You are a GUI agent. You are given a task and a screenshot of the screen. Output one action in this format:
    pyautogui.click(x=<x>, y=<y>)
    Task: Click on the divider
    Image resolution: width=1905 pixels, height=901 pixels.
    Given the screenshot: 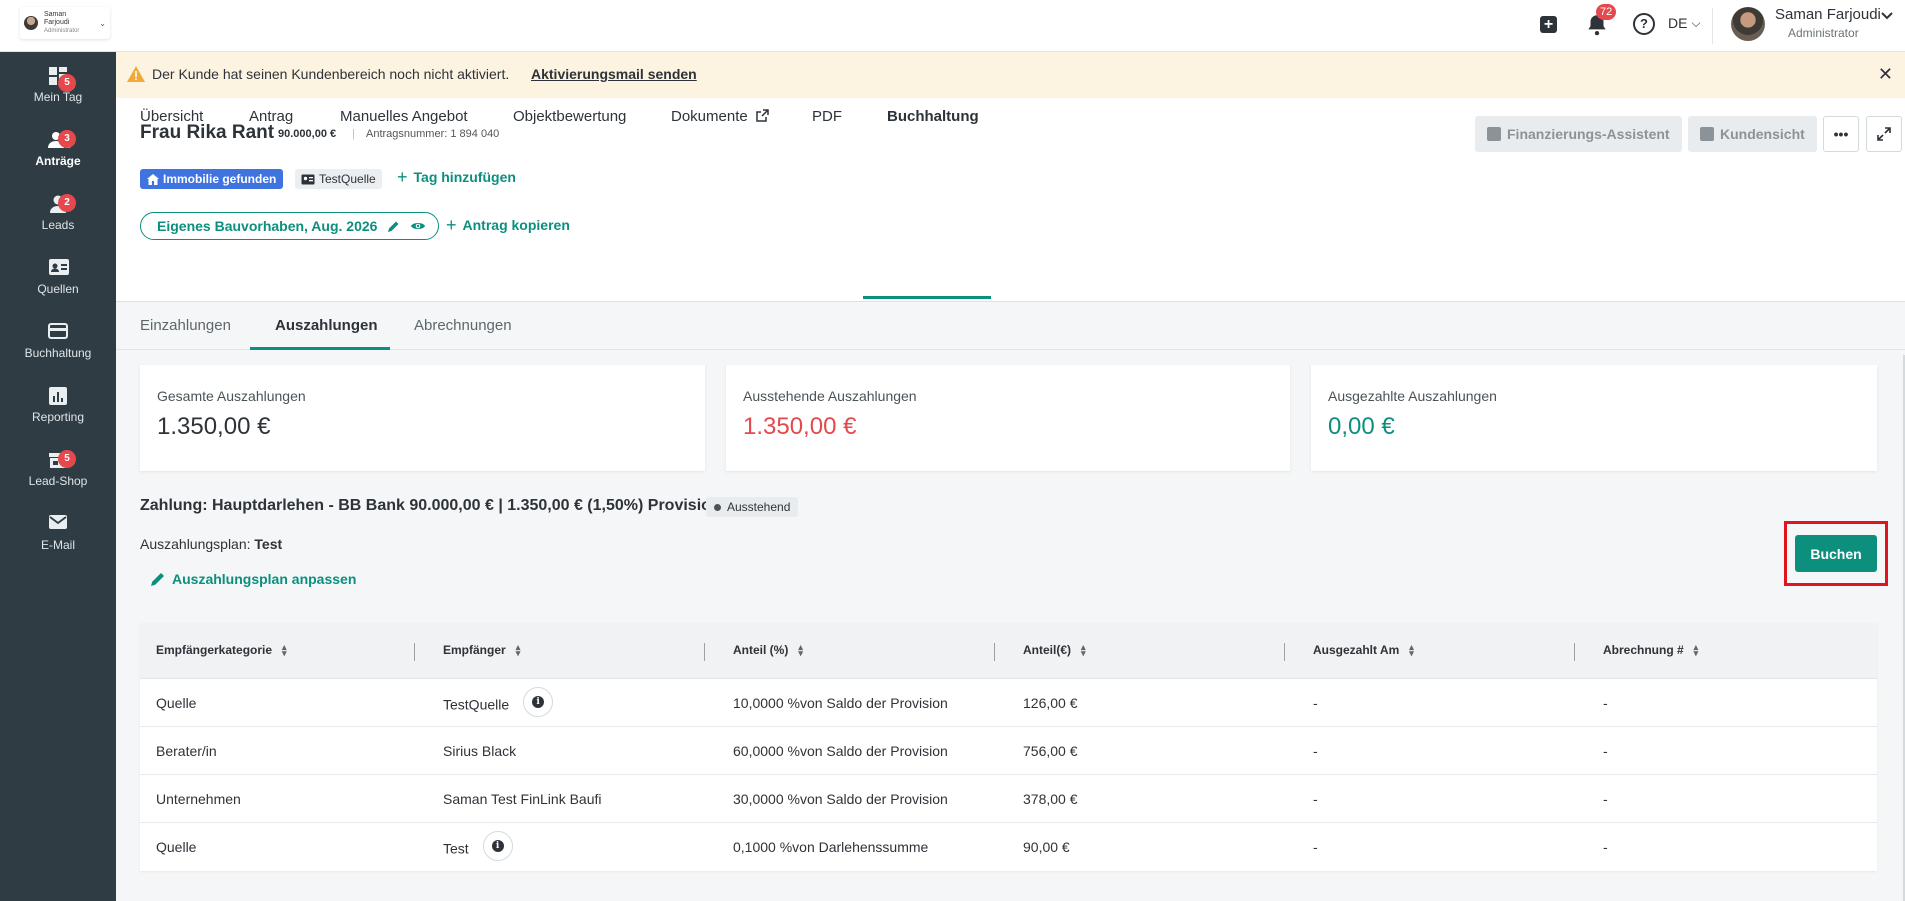 What is the action you would take?
    pyautogui.click(x=1712, y=26)
    